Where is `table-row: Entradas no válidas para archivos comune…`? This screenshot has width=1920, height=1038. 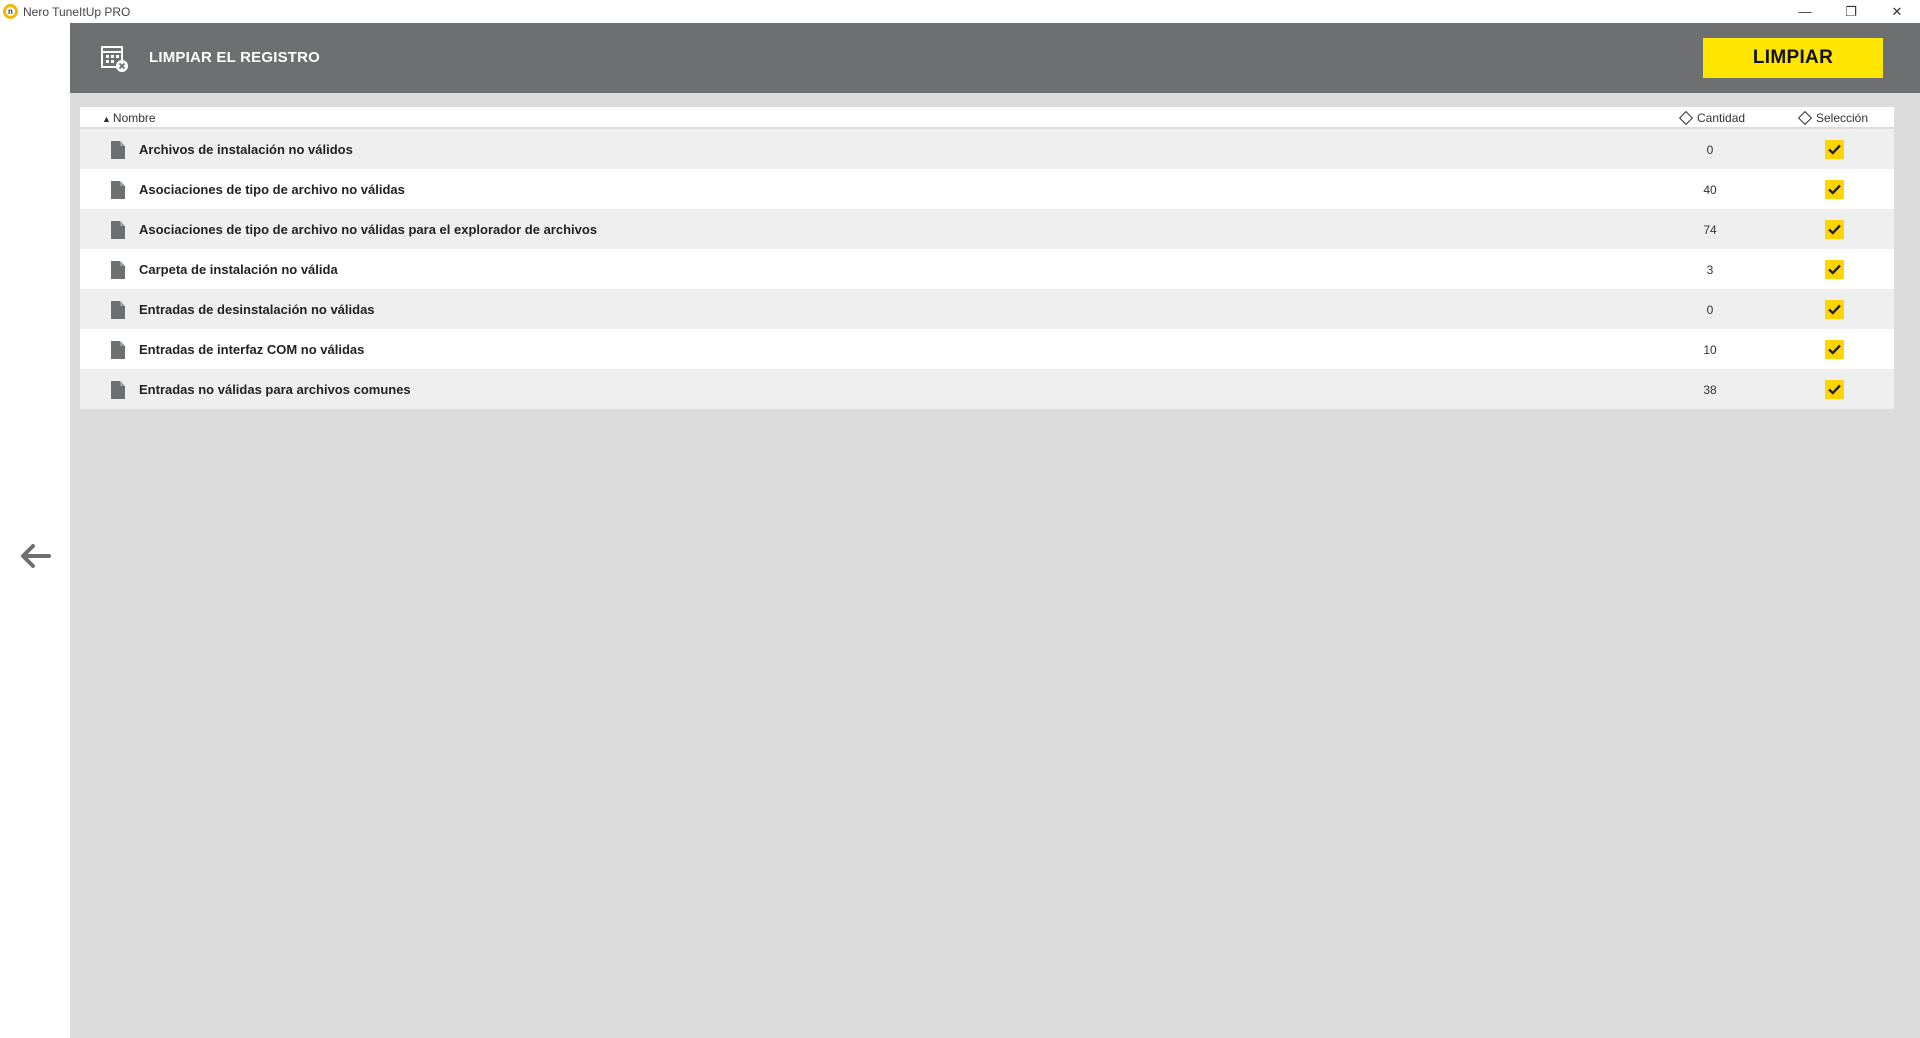 table-row: Entradas no válidas para archivos comune… is located at coordinates (987, 389).